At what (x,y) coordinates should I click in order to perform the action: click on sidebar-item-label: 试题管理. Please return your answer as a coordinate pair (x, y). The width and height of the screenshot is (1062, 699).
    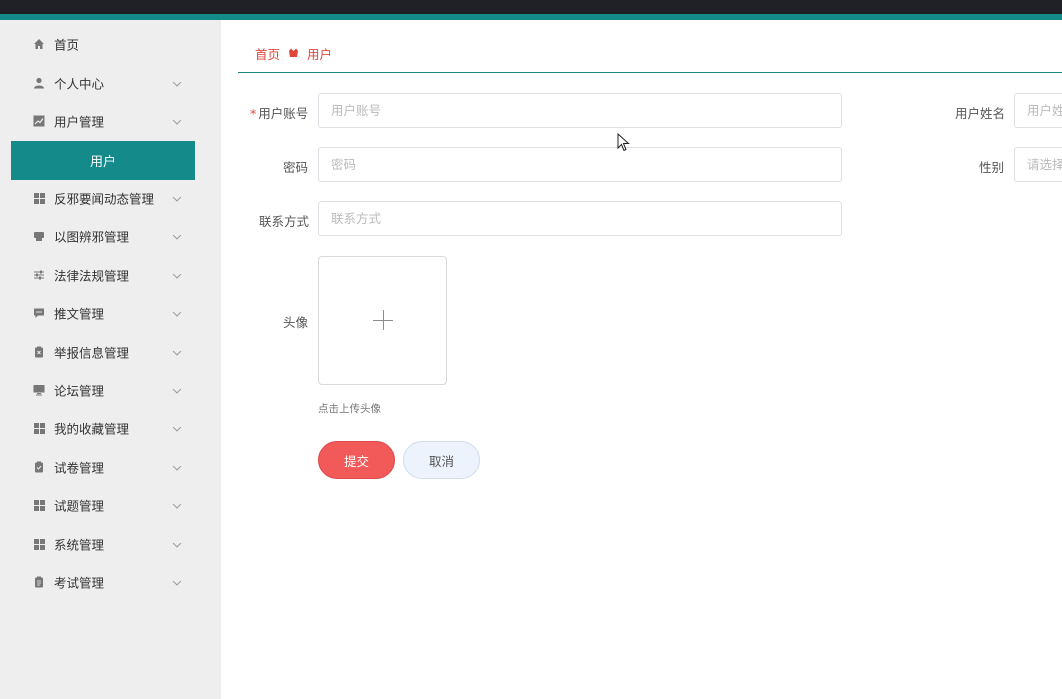
    Looking at the image, I should click on (79, 506).